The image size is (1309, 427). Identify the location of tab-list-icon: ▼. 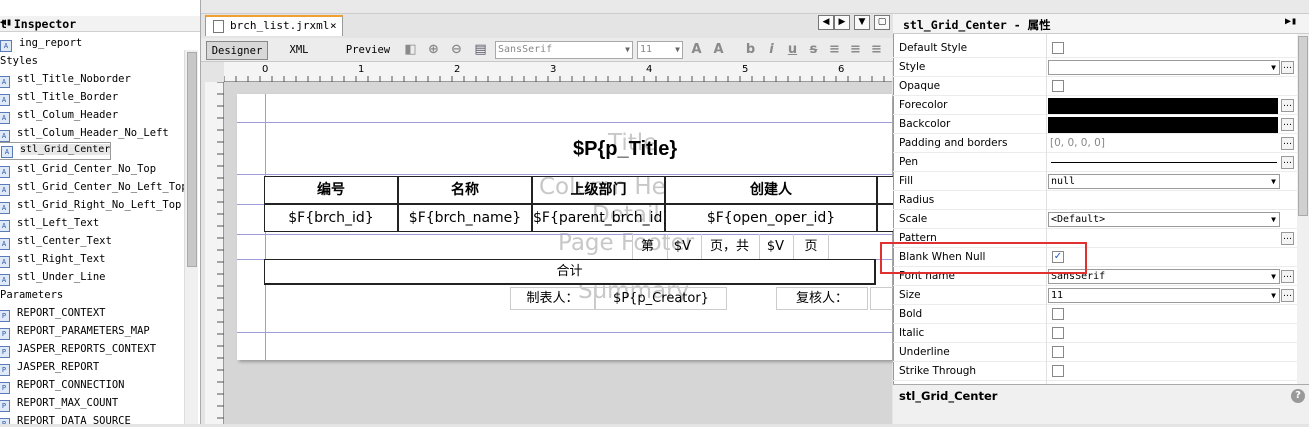
(862, 22).